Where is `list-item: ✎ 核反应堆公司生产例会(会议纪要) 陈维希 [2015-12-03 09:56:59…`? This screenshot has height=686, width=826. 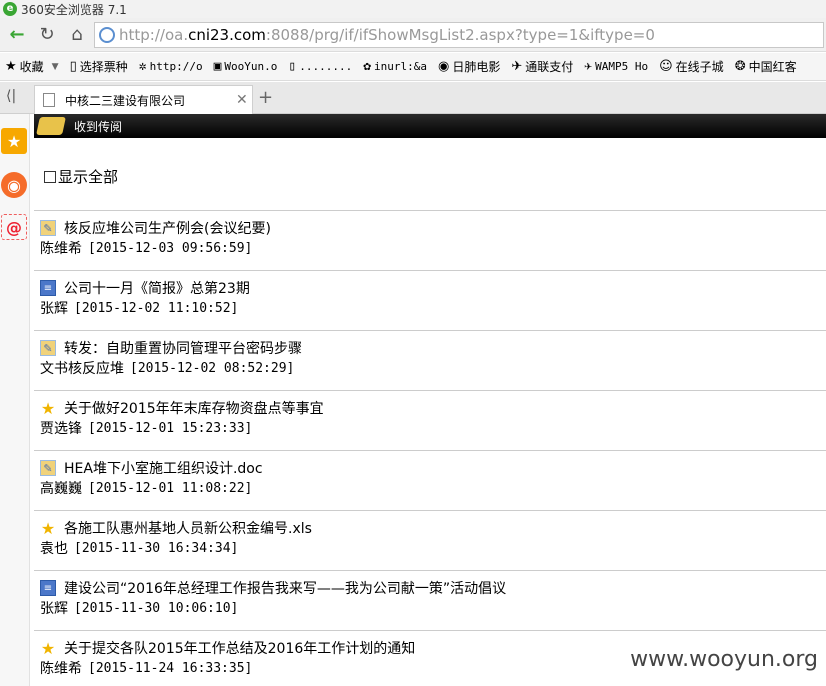
list-item: ✎ 核反应堆公司生产例会(会议纪要) 陈维希 [2015-12-03 09:56:59… is located at coordinates (430, 240).